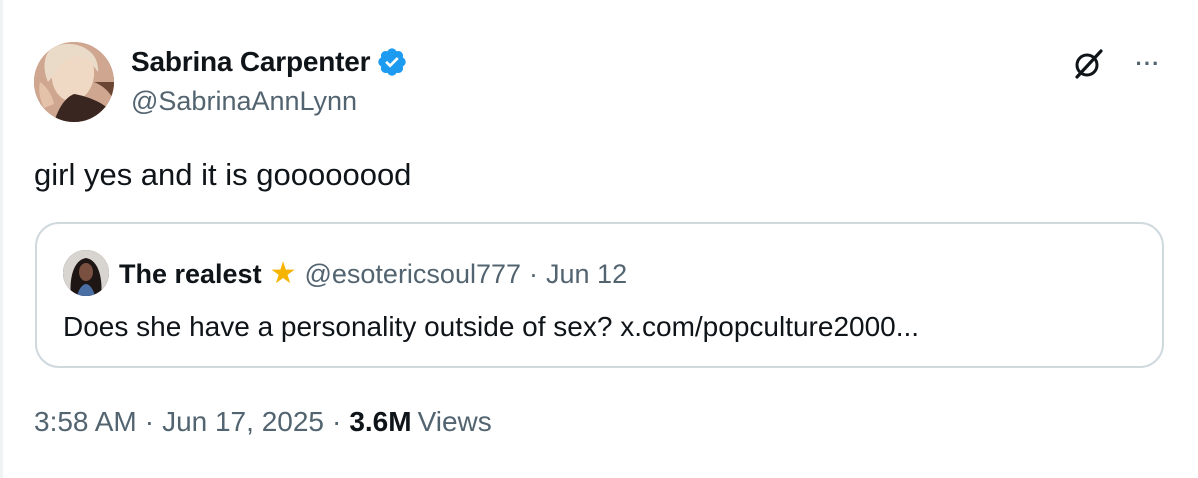 The width and height of the screenshot is (1198, 478). I want to click on quoted-avatar-image, so click(86, 273).